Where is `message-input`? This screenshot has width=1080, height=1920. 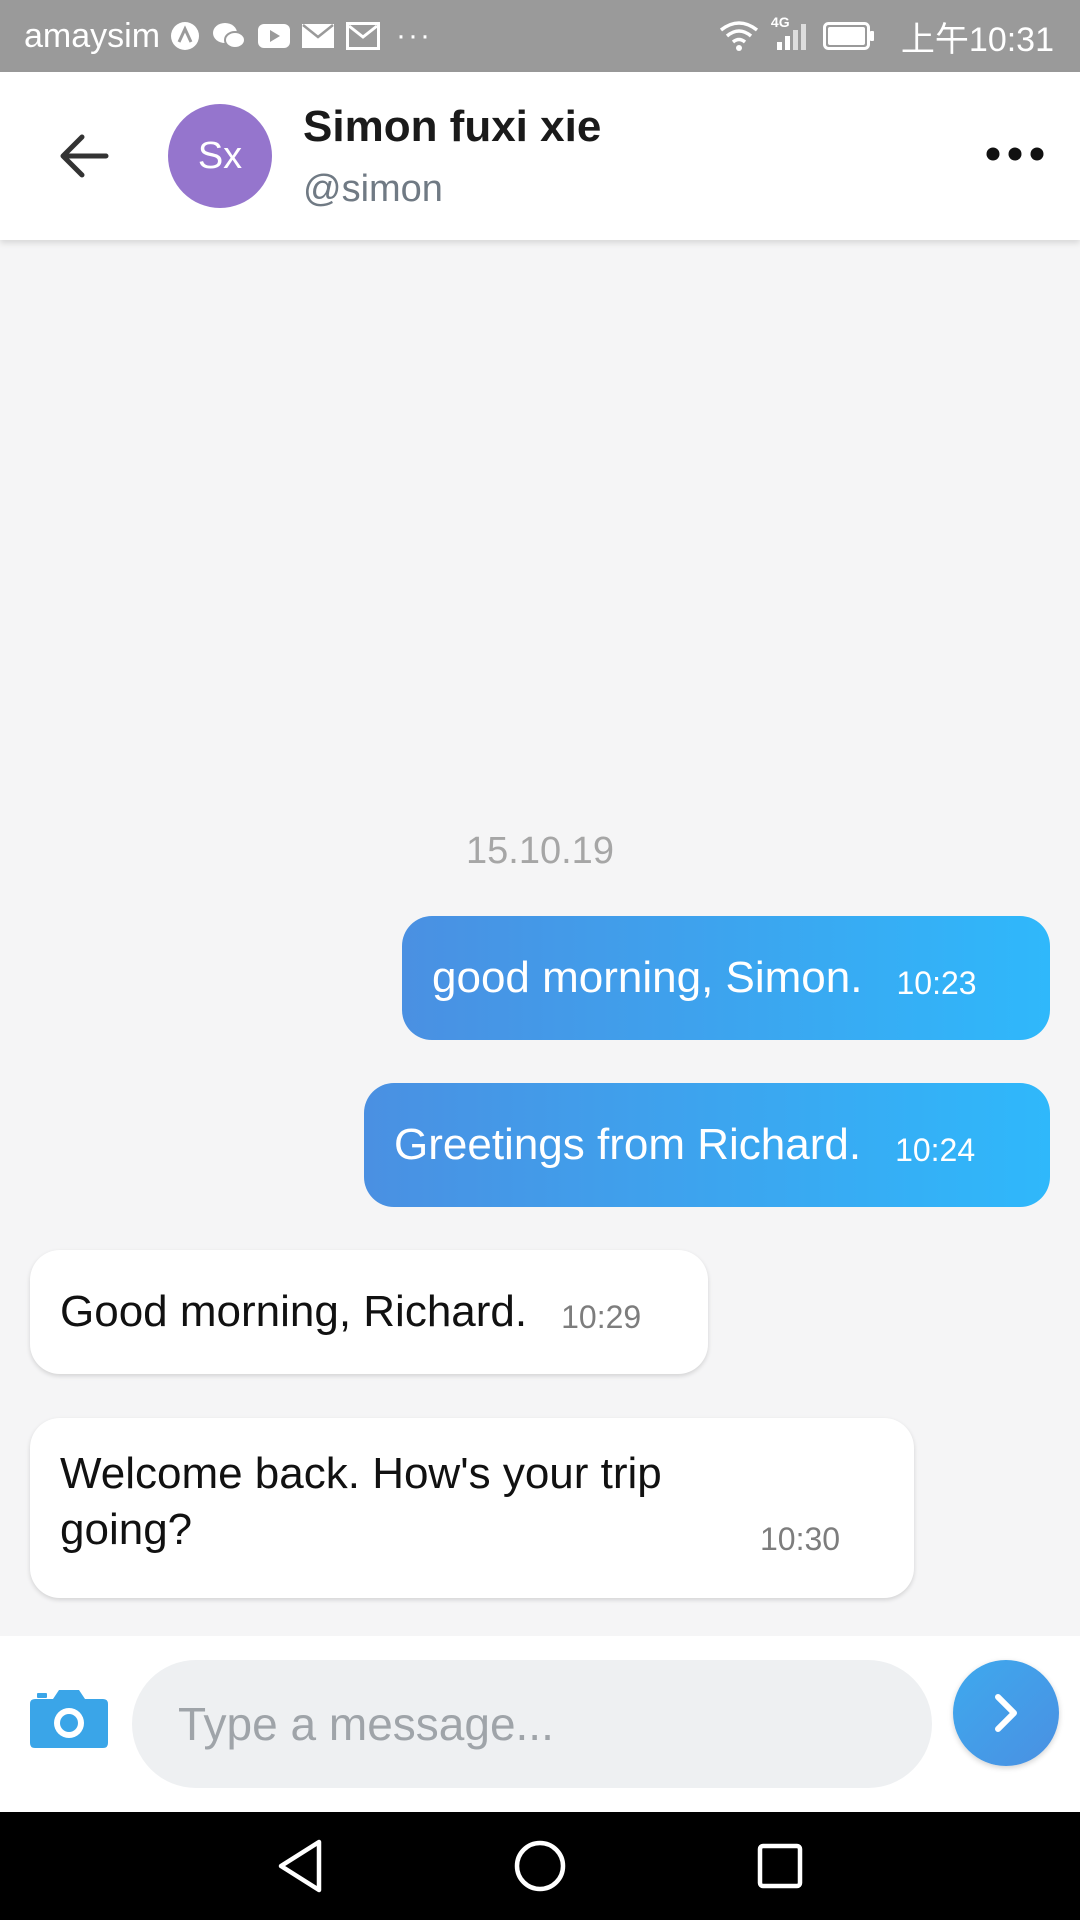 message-input is located at coordinates (532, 1724).